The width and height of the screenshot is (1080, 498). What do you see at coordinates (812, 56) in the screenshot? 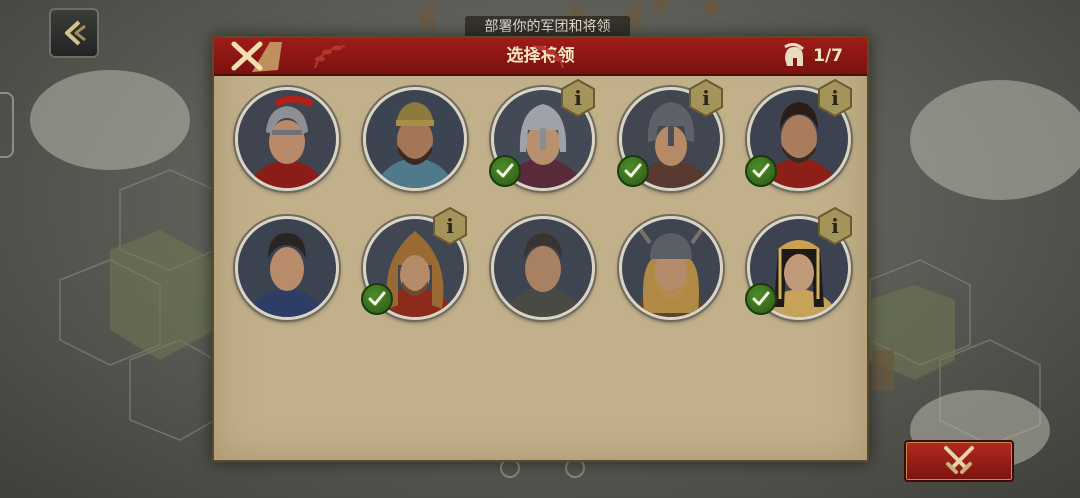
I see `commander-counter: 1/7` at bounding box center [812, 56].